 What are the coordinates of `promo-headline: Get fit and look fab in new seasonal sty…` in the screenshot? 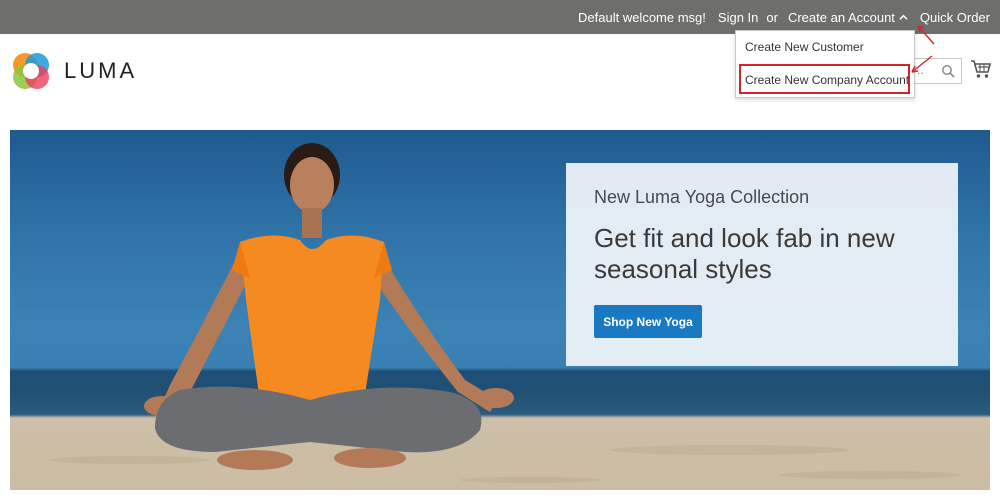 It's located at (744, 253).